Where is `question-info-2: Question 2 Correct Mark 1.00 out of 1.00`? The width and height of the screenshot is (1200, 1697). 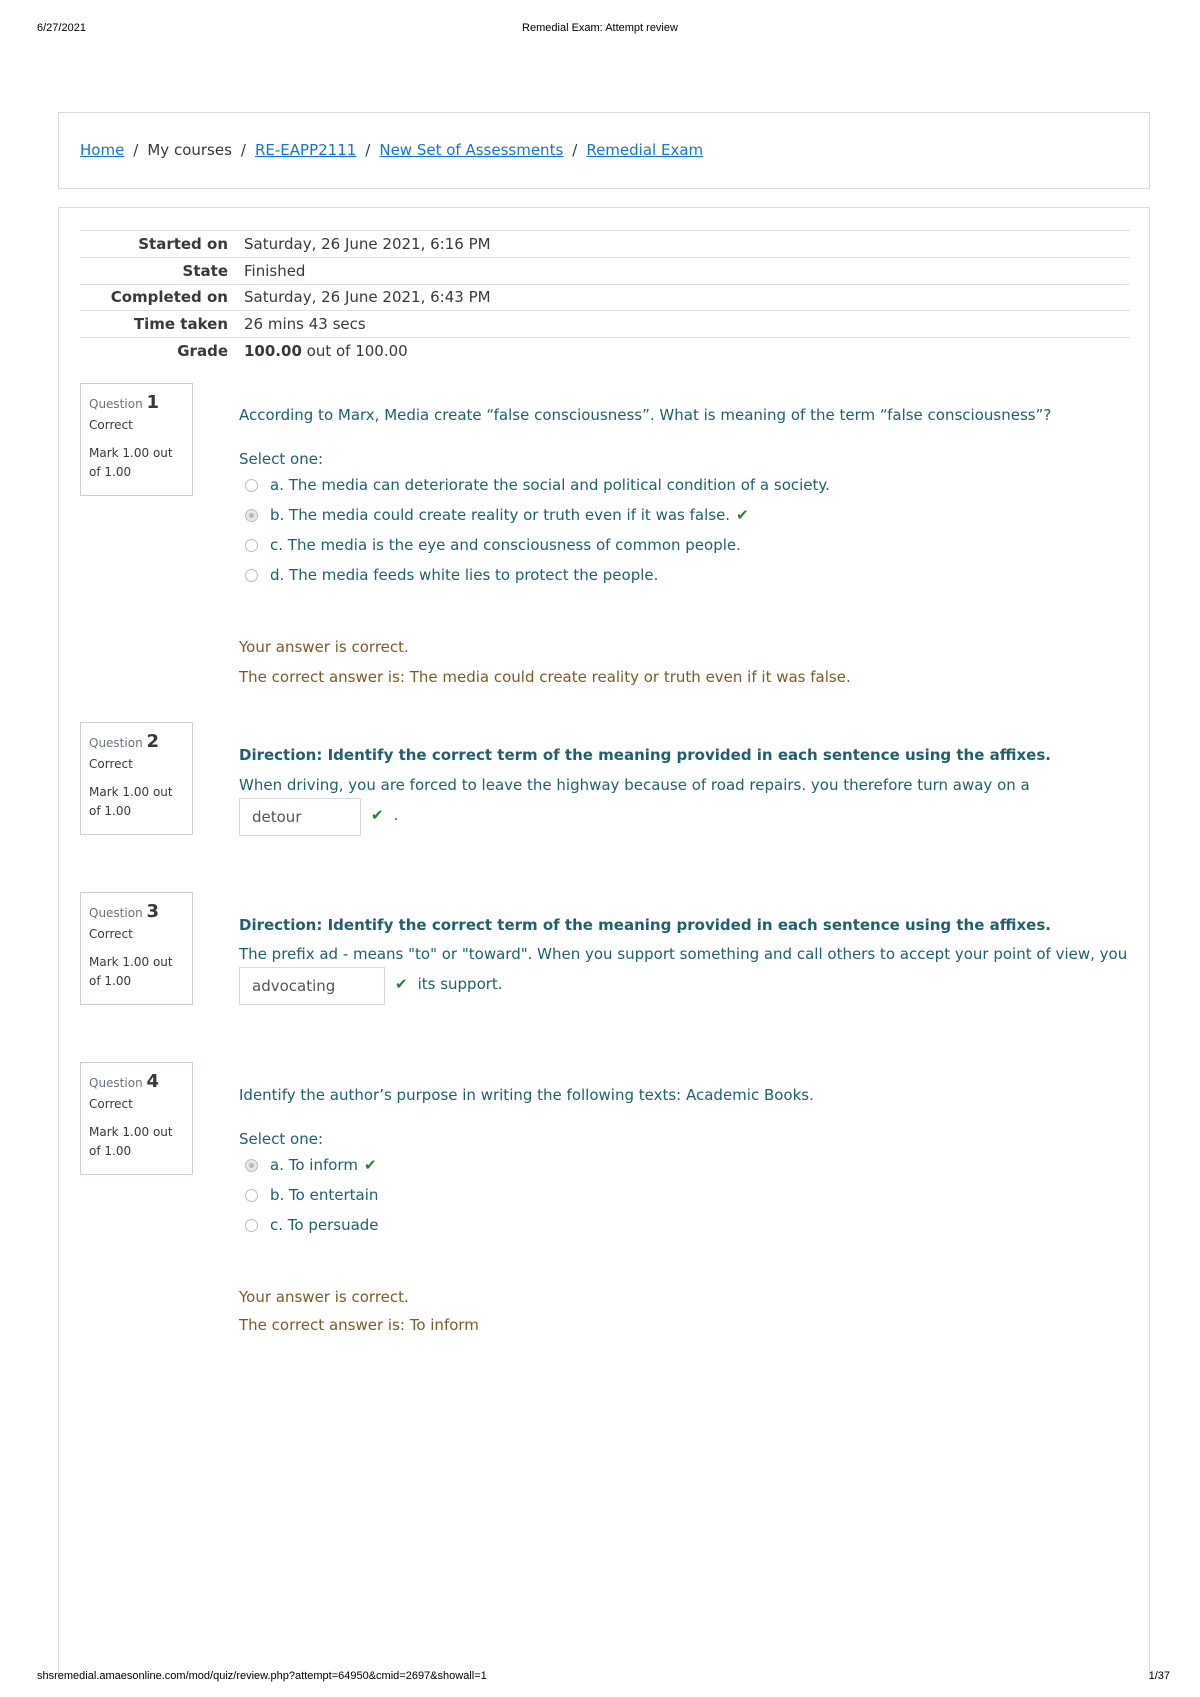 question-info-2: Question 2 Correct Mark 1.00 out of 1.00 is located at coordinates (136, 778).